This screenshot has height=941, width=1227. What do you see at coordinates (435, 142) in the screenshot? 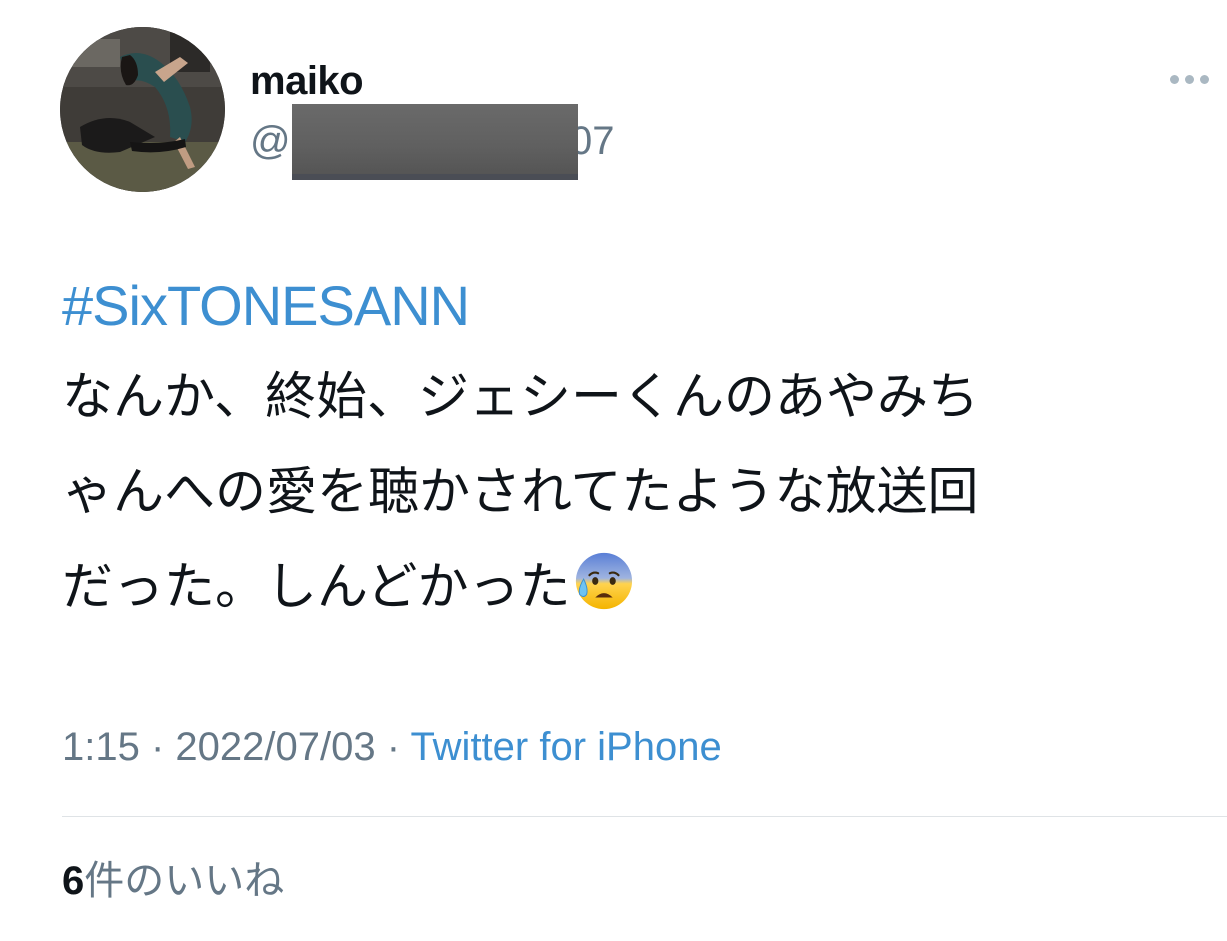
I see `handle-redaction-block` at bounding box center [435, 142].